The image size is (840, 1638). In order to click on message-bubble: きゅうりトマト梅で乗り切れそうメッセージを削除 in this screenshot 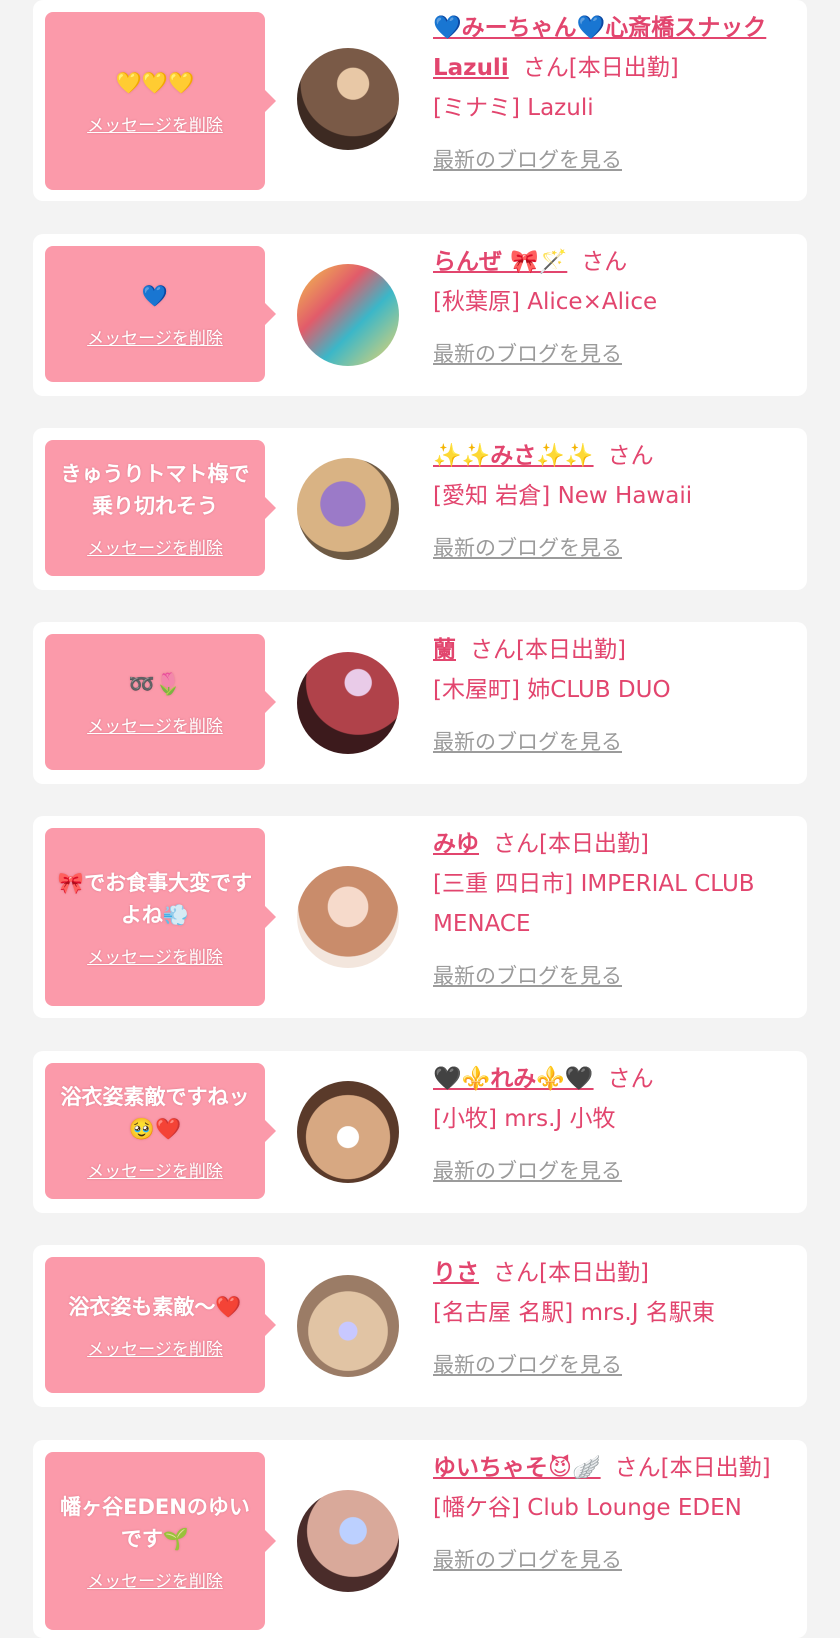, I will do `click(160, 508)`.